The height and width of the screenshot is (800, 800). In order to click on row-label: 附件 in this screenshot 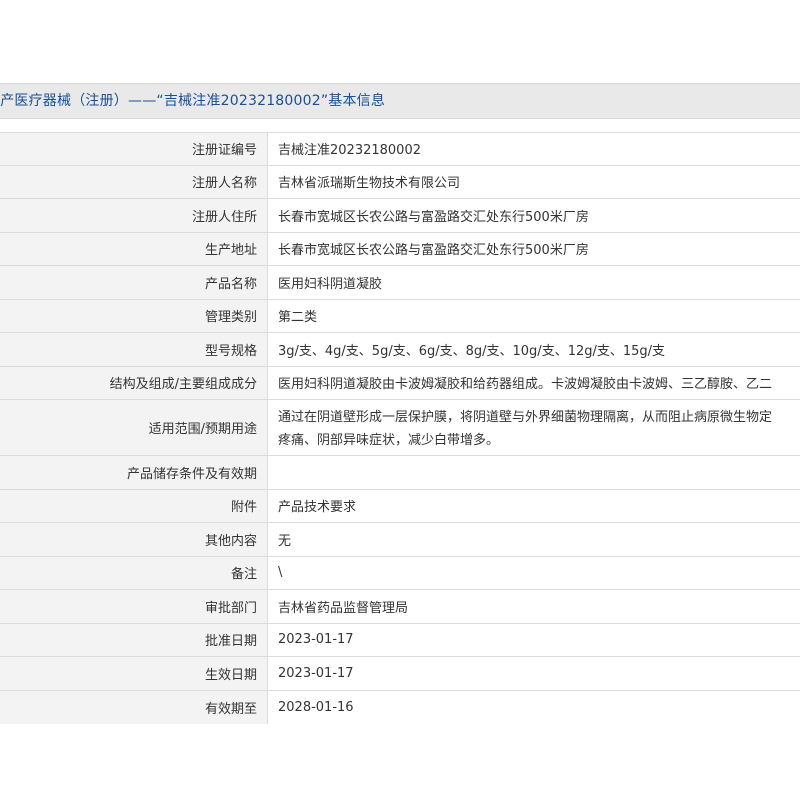, I will do `click(134, 505)`.